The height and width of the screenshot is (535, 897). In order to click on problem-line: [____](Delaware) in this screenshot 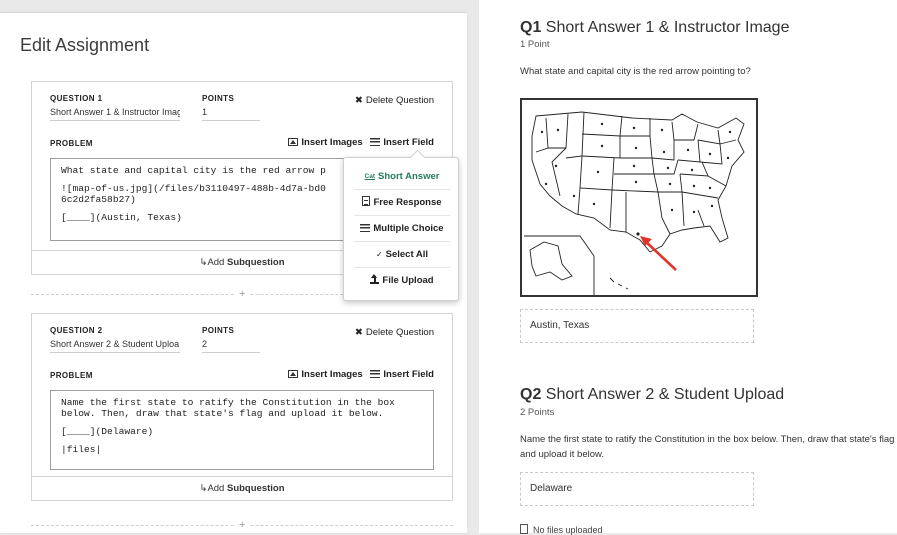, I will do `click(107, 431)`.